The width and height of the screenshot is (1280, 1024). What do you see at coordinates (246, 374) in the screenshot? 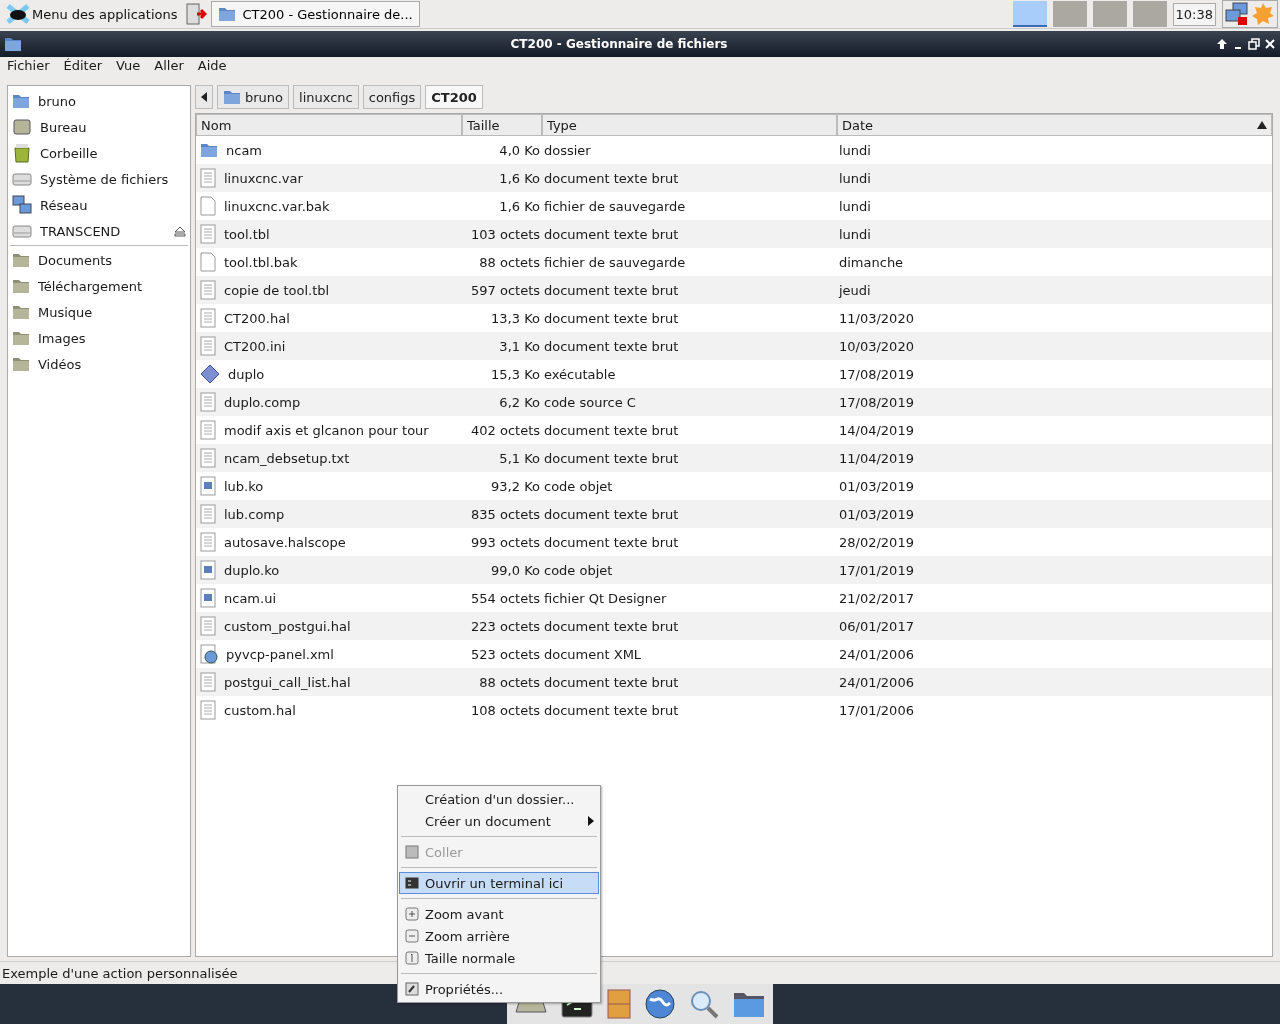
I see `file-name: duplo` at bounding box center [246, 374].